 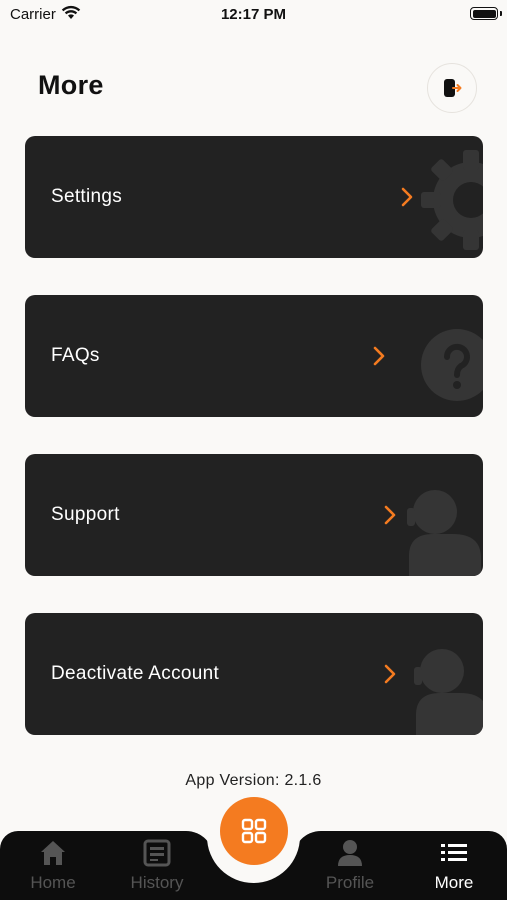 What do you see at coordinates (71, 85) in the screenshot?
I see `page-title: More` at bounding box center [71, 85].